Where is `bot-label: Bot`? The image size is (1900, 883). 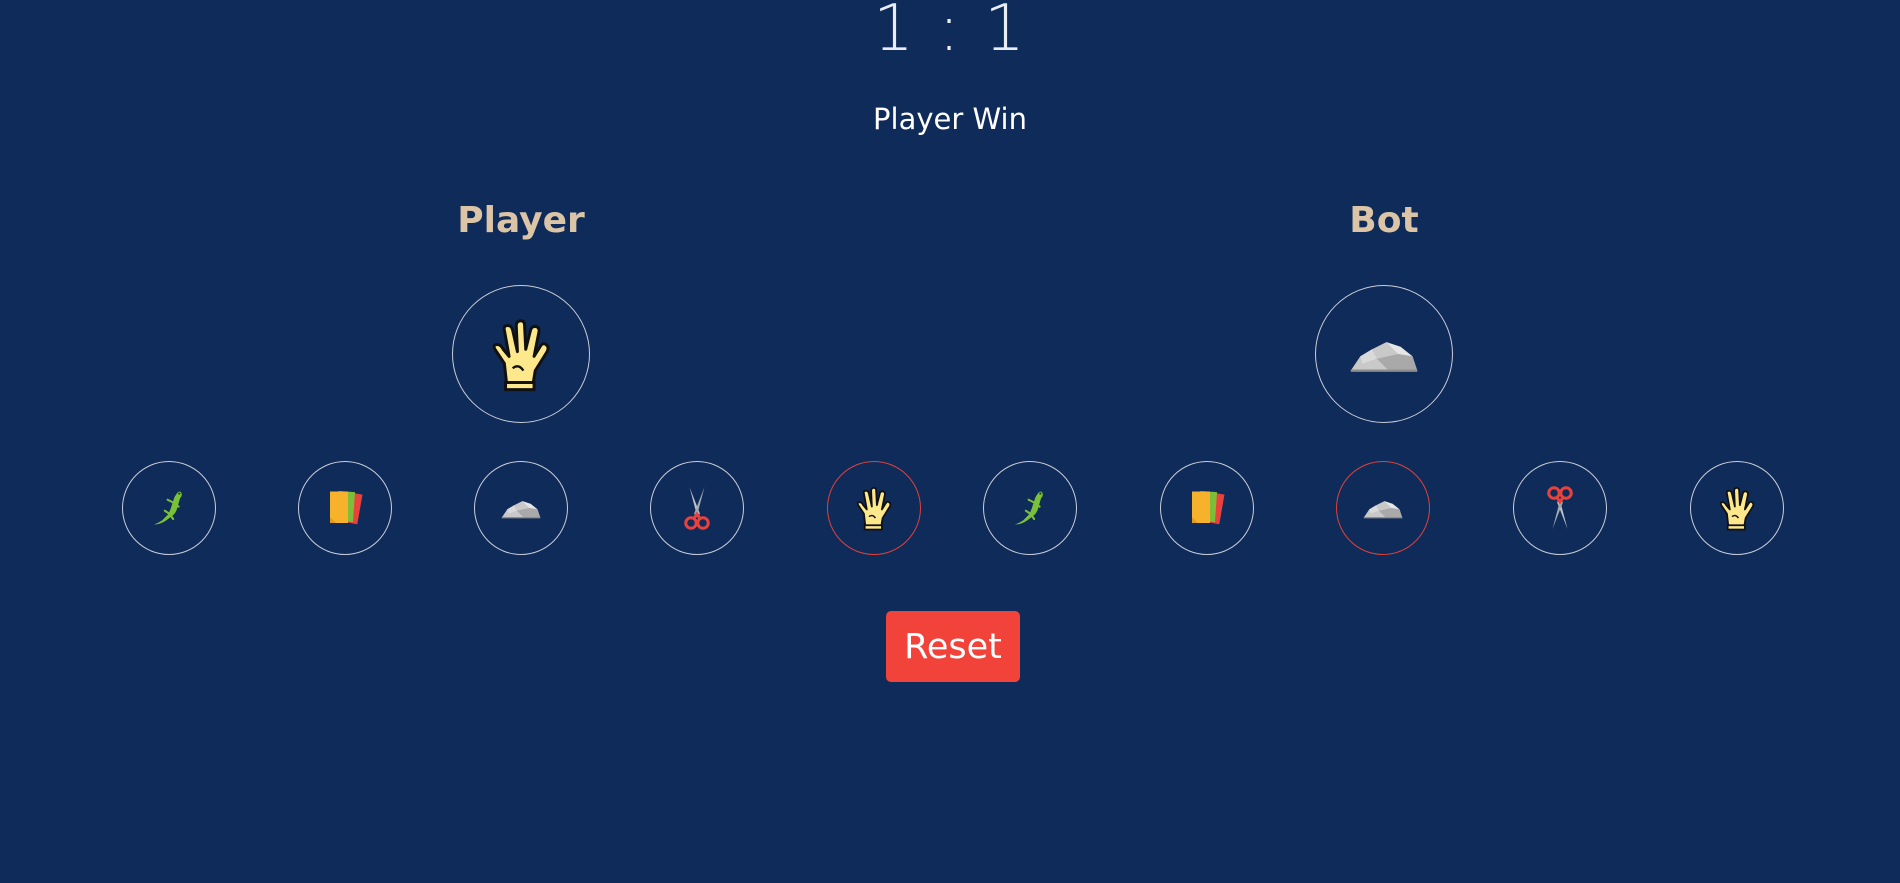 bot-label: Bot is located at coordinates (1384, 220).